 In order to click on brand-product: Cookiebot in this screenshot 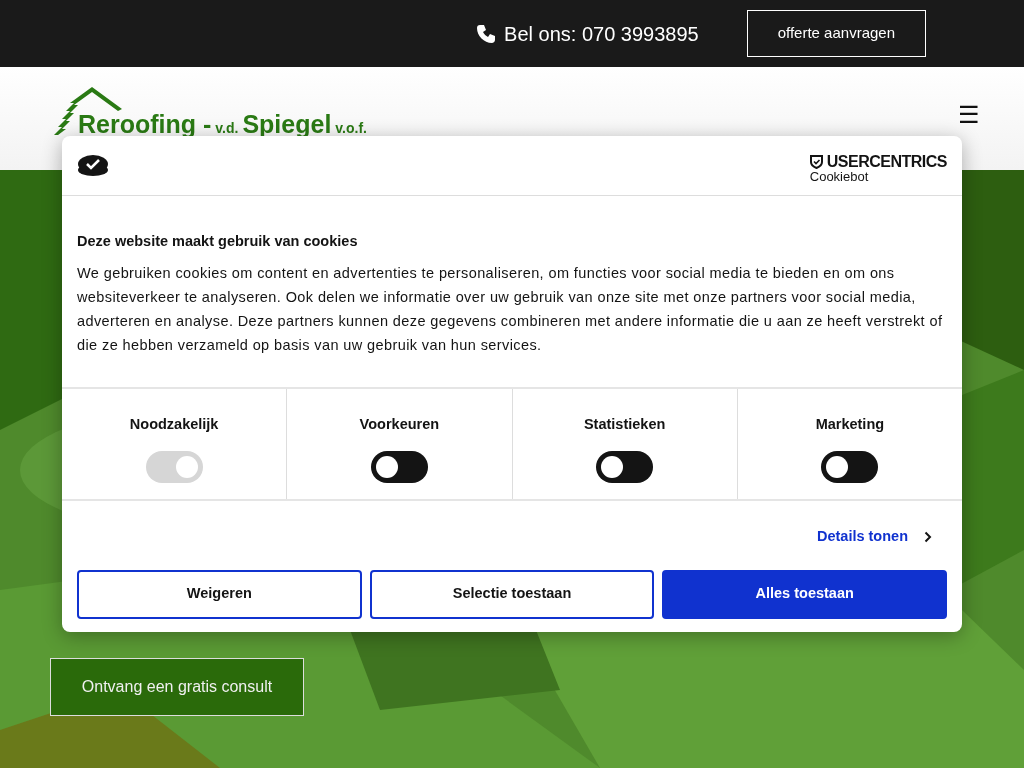, I will do `click(839, 176)`.